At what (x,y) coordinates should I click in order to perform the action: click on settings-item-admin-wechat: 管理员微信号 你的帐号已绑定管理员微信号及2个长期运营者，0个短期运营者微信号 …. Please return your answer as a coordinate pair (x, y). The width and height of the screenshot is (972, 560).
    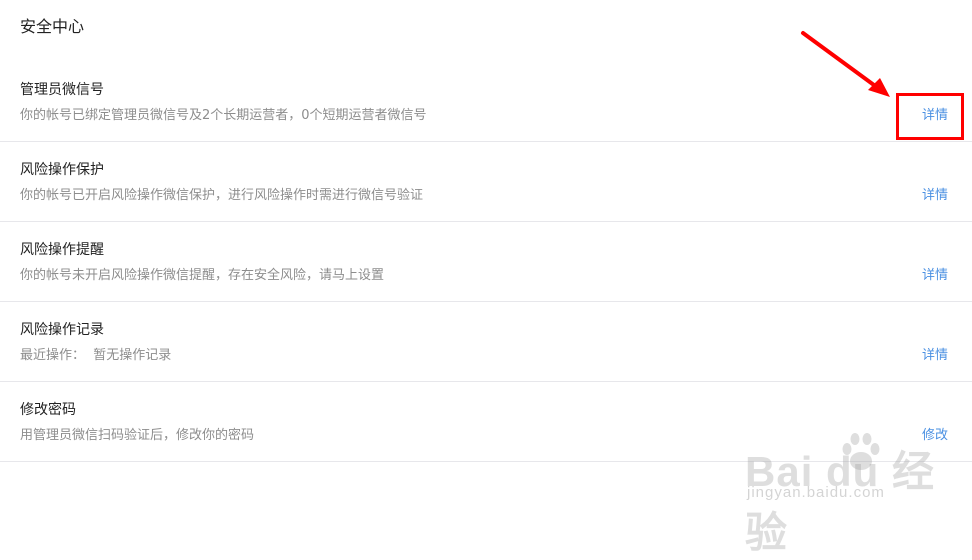
    Looking at the image, I should click on (486, 102).